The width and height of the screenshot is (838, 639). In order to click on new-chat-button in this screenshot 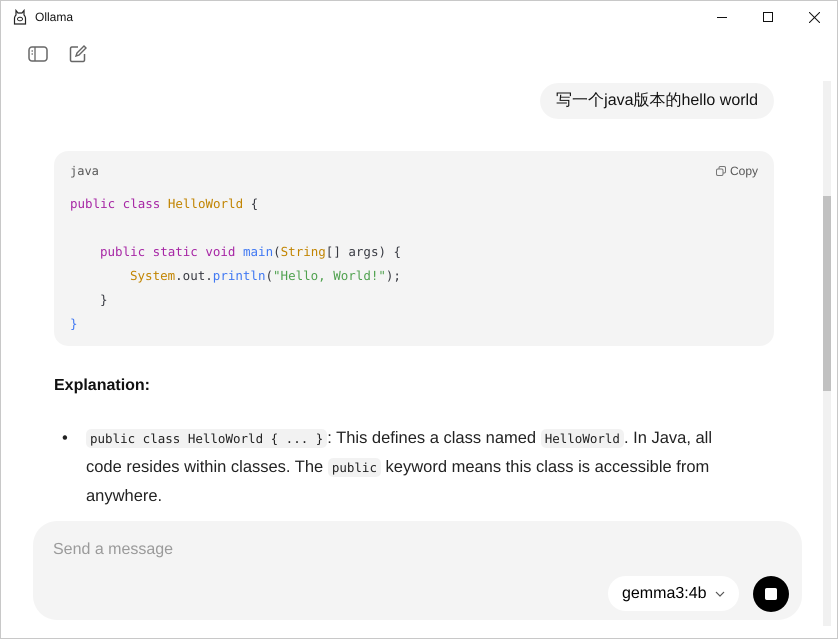, I will do `click(78, 54)`.